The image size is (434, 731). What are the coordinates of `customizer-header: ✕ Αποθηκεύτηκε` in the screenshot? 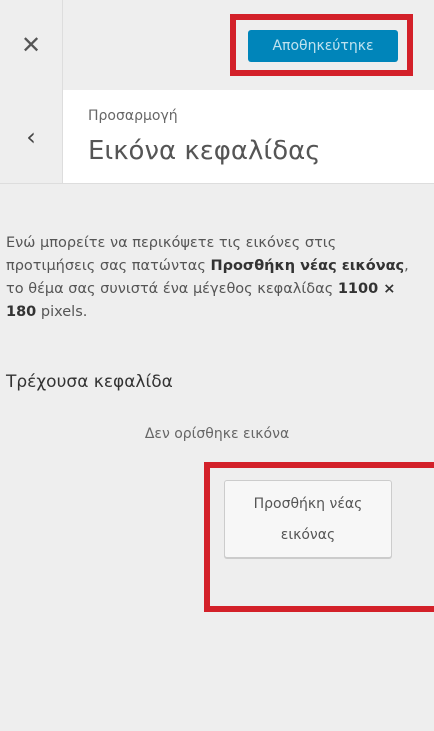 It's located at (217, 45).